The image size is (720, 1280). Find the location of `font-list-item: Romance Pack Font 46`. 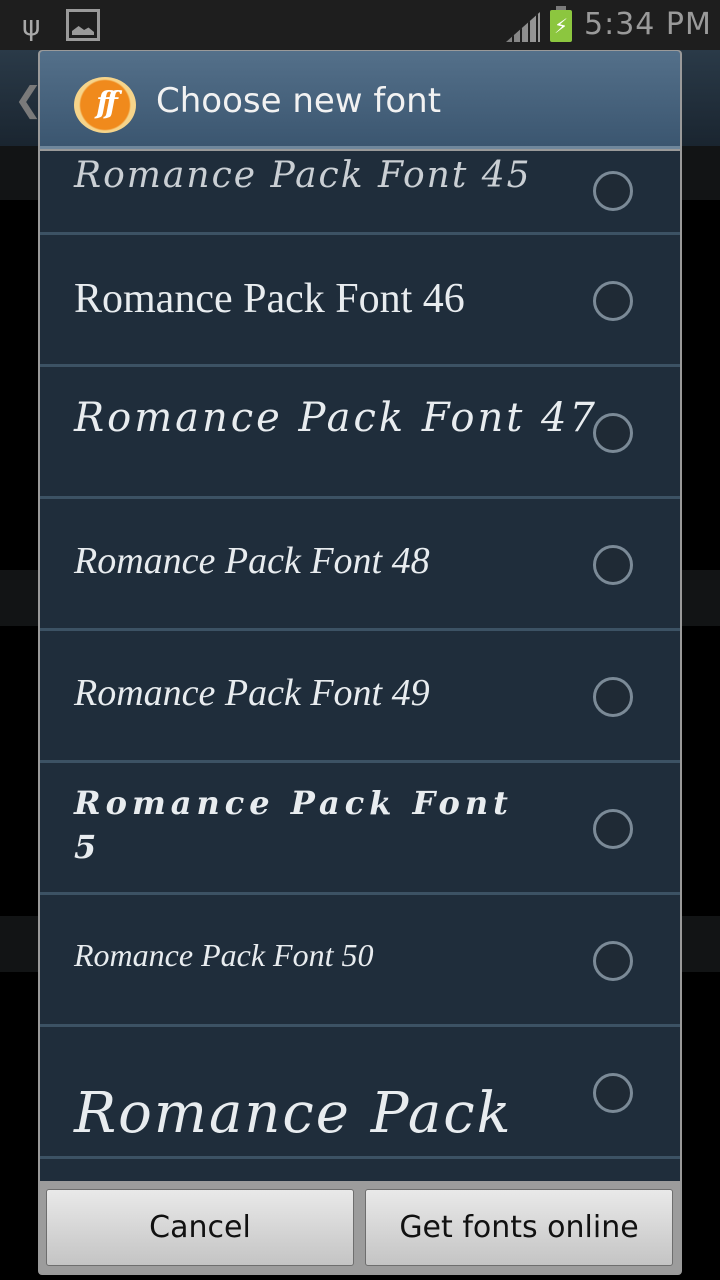

font-list-item: Romance Pack Font 46 is located at coordinates (360, 301).